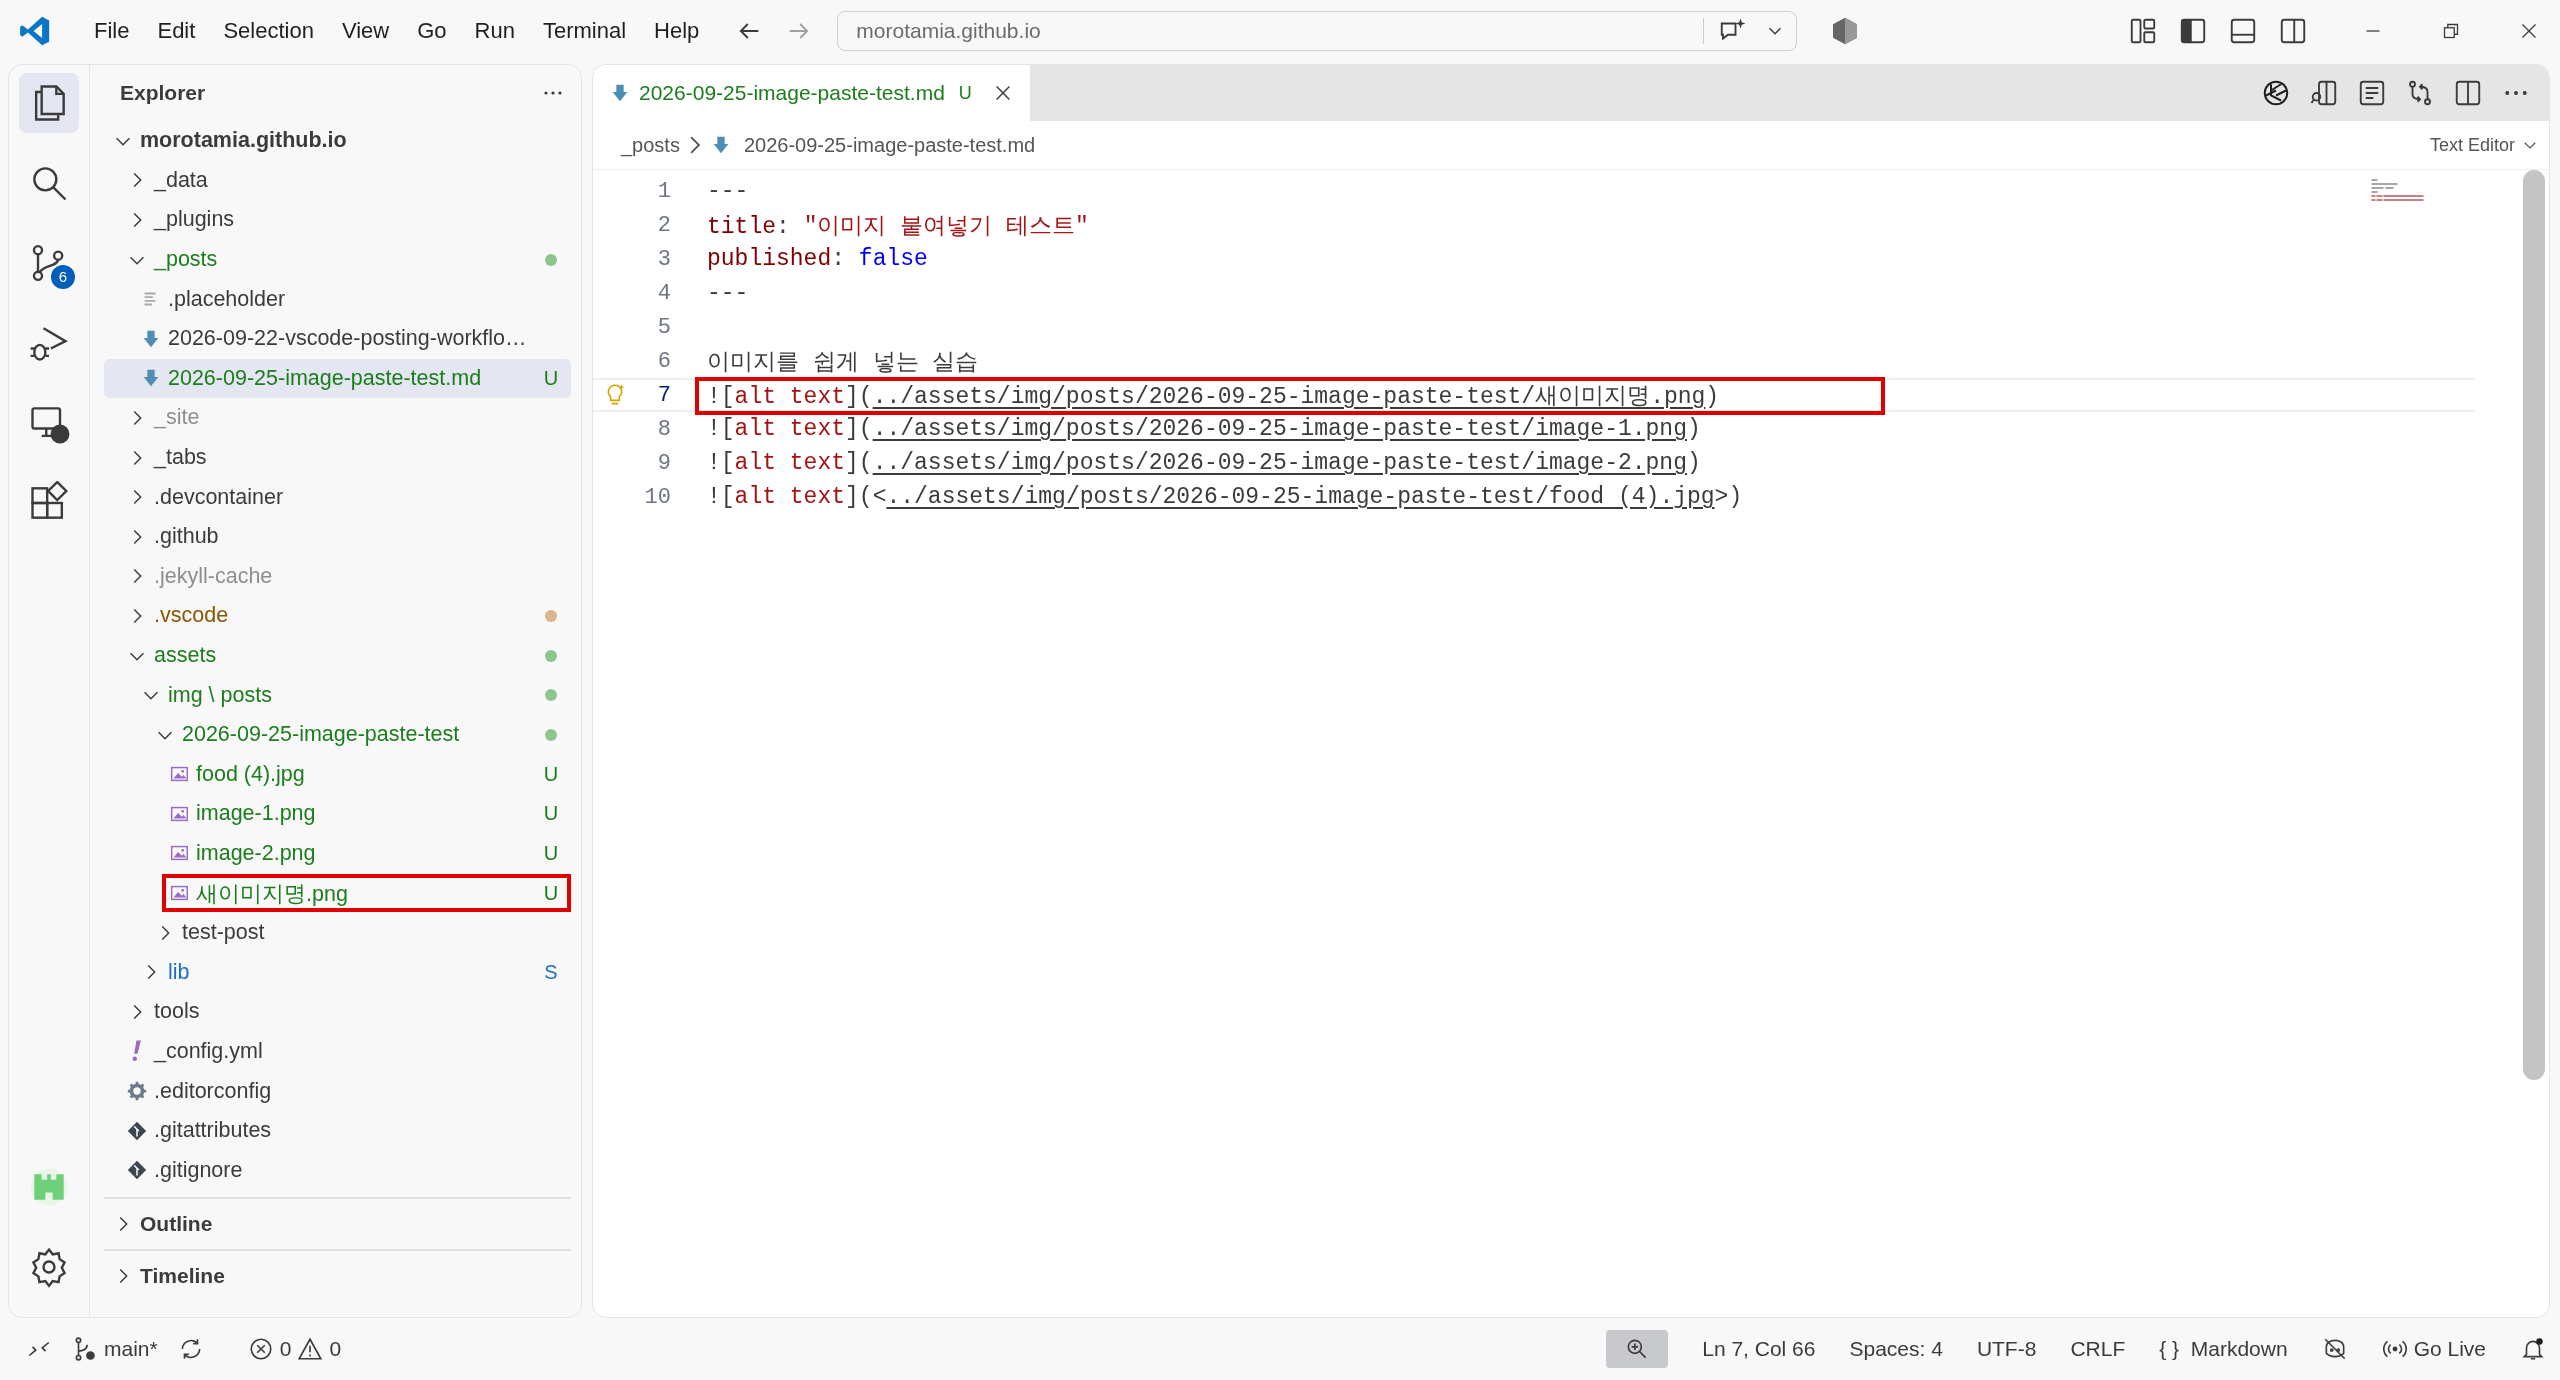  I want to click on line-number: 1, so click(663, 191).